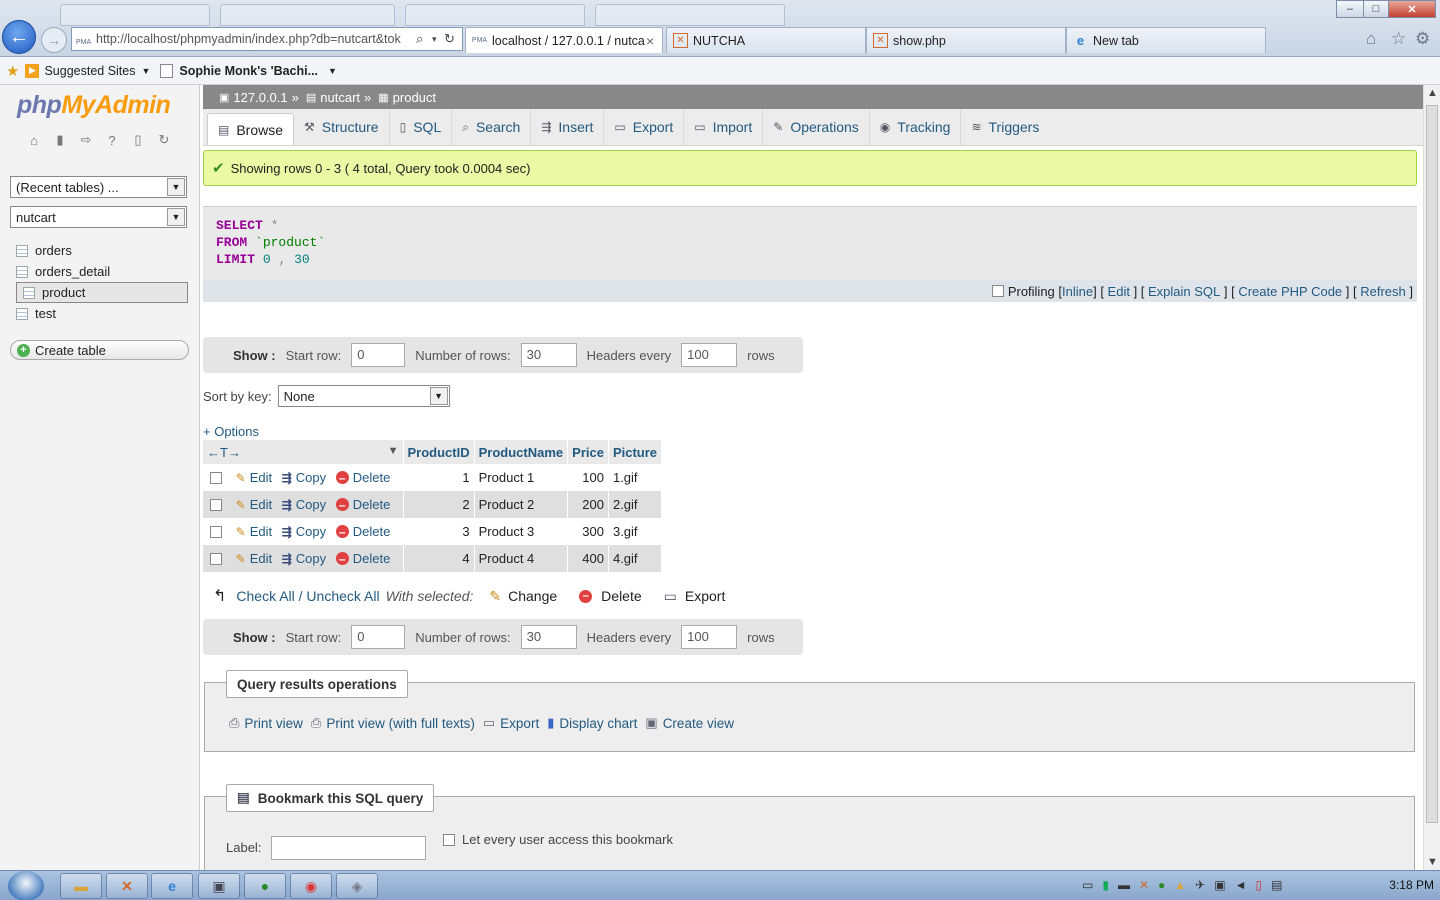 The width and height of the screenshot is (1440, 900). I want to click on suggested-sites-link: ▶ Suggested Sites ▼, so click(87, 70).